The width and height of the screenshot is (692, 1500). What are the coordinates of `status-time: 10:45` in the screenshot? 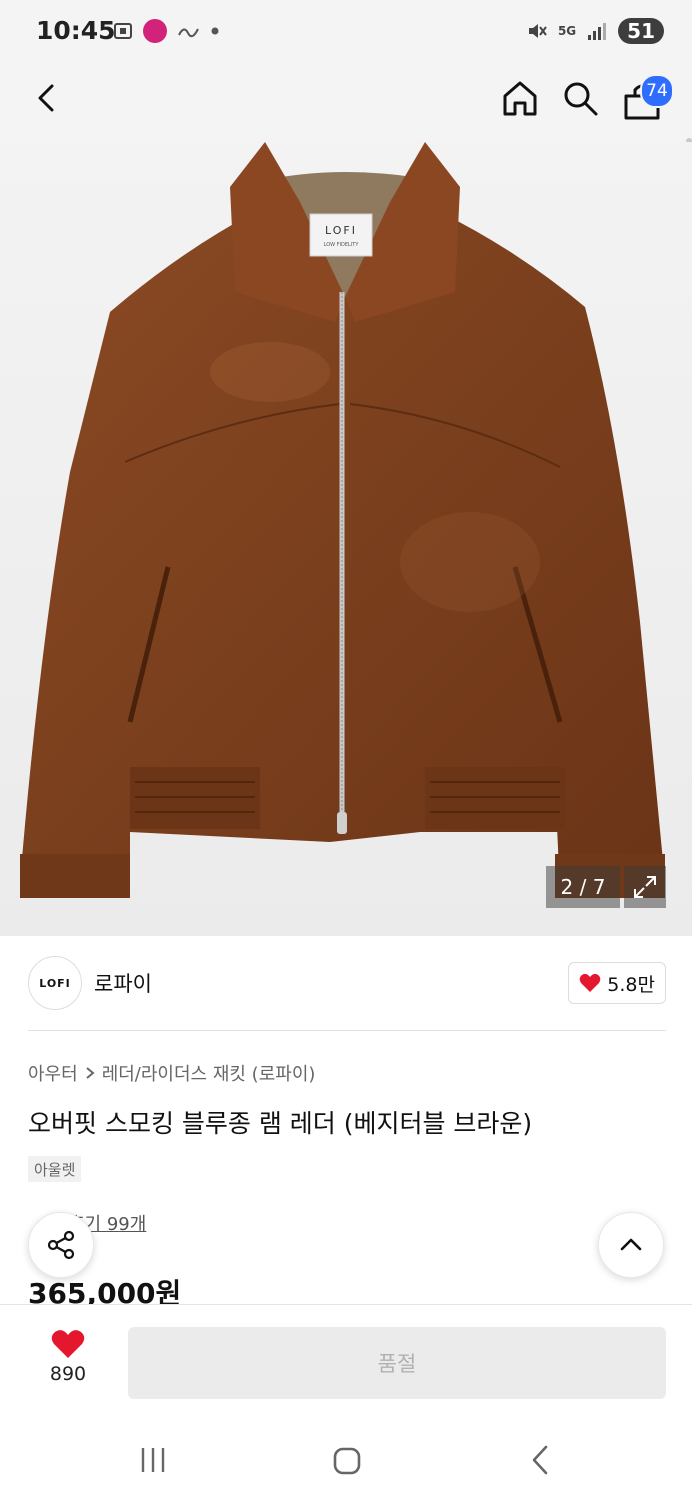 It's located at (76, 30).